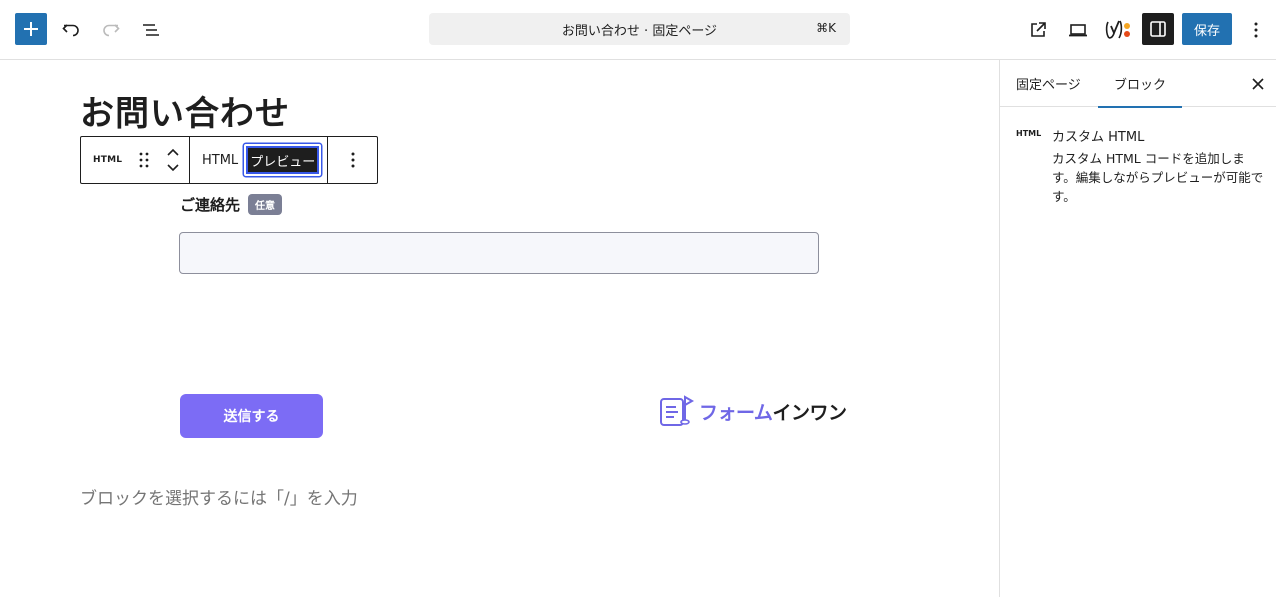 Image resolution: width=1276 pixels, height=597 pixels. What do you see at coordinates (736, 412) in the screenshot?
I see `brand-name-part-a: フォーム` at bounding box center [736, 412].